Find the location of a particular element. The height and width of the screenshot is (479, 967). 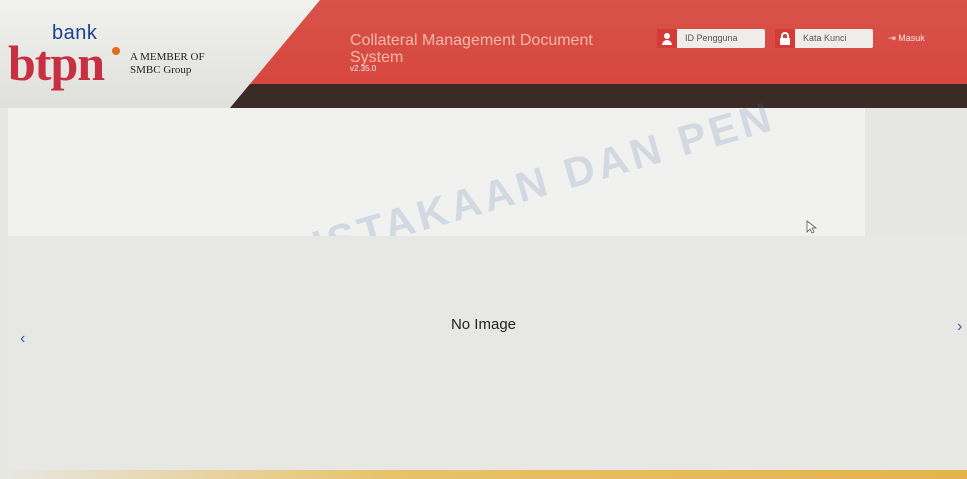

header-dark-strip is located at coordinates (598, 96).